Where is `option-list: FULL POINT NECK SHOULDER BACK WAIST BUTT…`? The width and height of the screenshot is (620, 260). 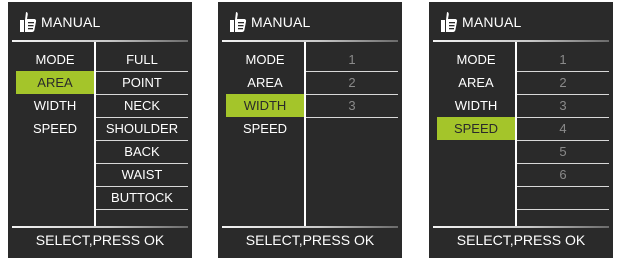 option-list: FULL POINT NECK SHOULDER BACK WAIST BUTT… is located at coordinates (142, 134).